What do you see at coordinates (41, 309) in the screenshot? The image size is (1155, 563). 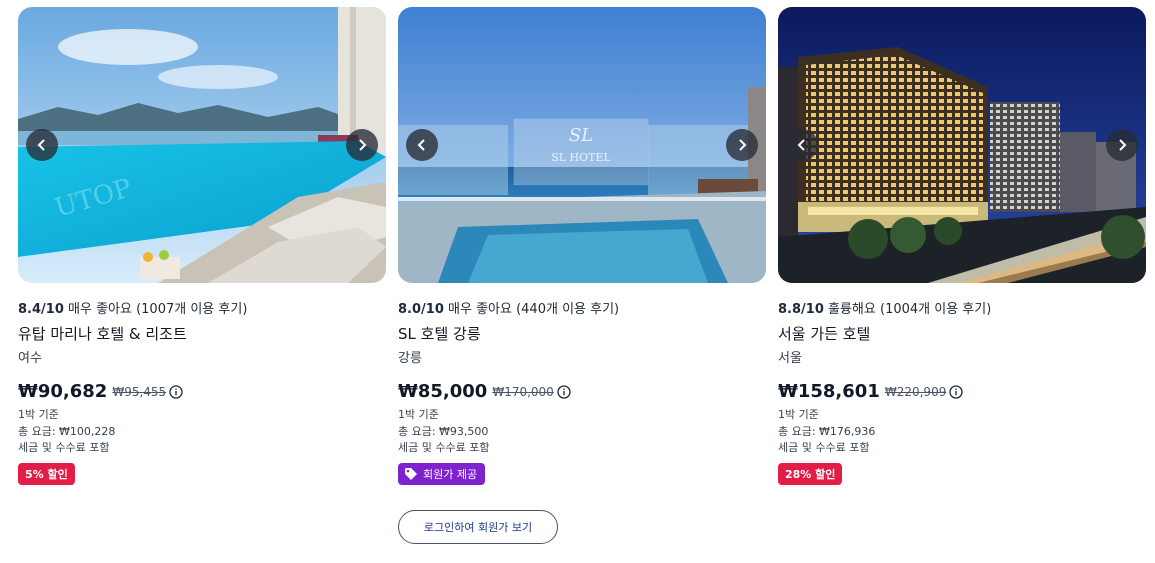 I see `rating-score: 8.4/10` at bounding box center [41, 309].